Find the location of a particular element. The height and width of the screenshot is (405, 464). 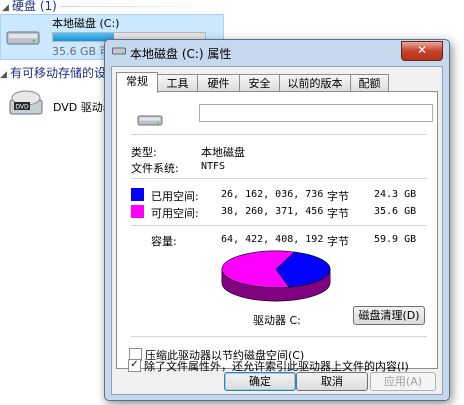

close-button: ✕ is located at coordinates (422, 51).